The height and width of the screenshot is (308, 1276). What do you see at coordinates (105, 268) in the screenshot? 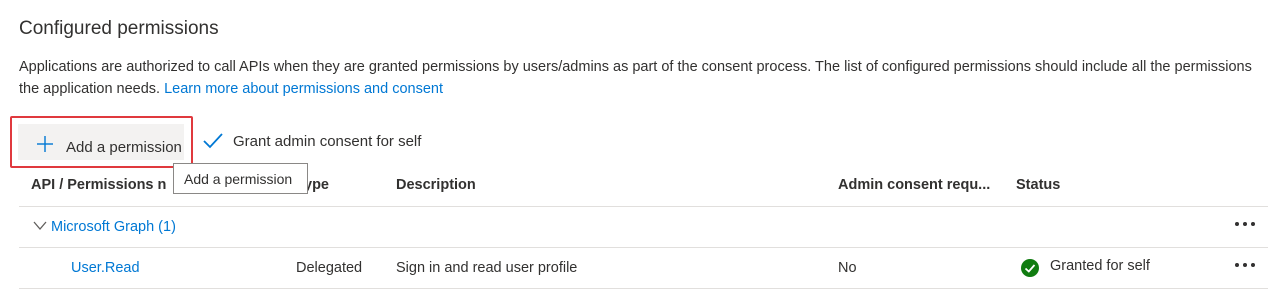
I see `permission-name-link: User.Read` at bounding box center [105, 268].